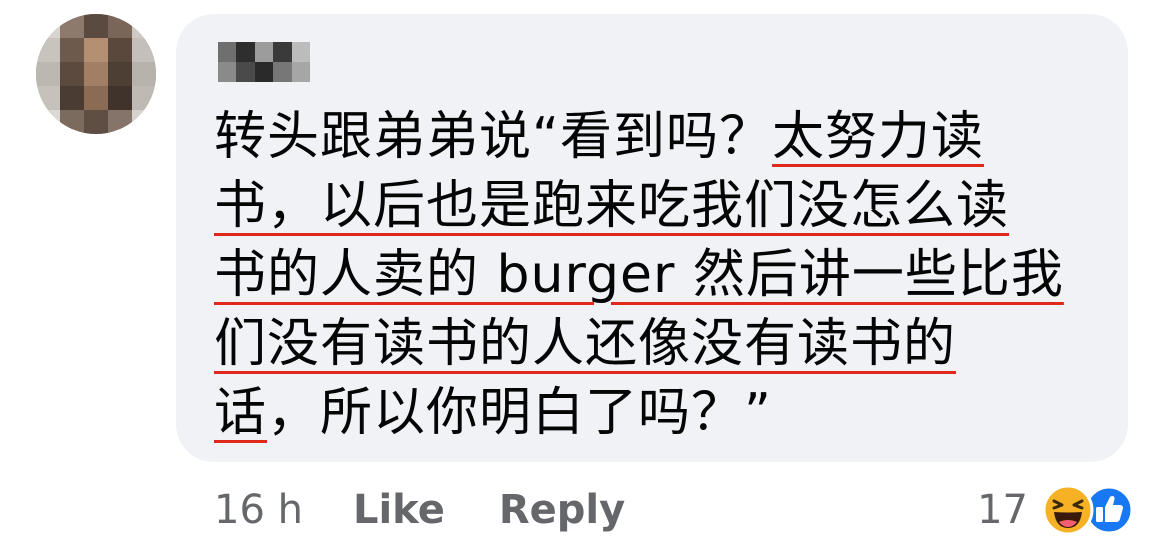 This screenshot has height=548, width=1170. I want to click on underlined-text: 书，以后也是跑来吃我们没怎么读, so click(612, 206).